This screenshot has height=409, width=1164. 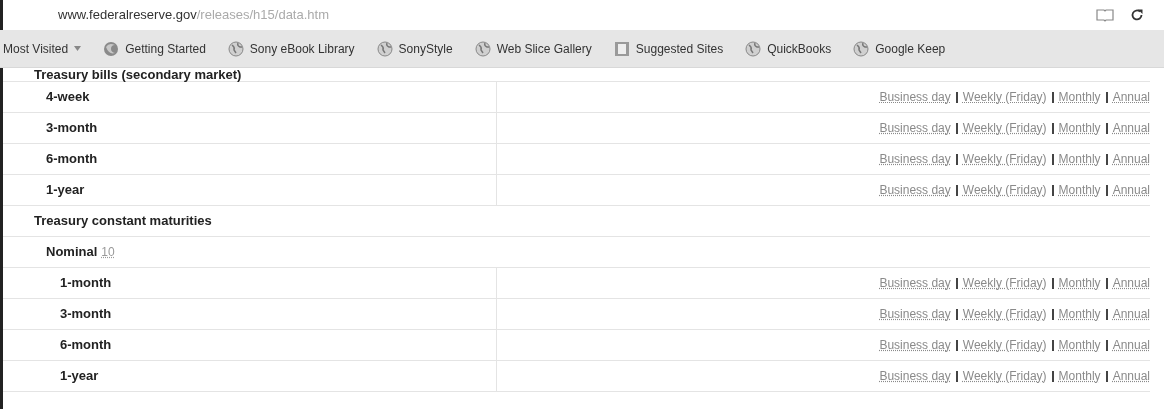 I want to click on series-label: Treasury bills (secondary market), so click(x=138, y=75).